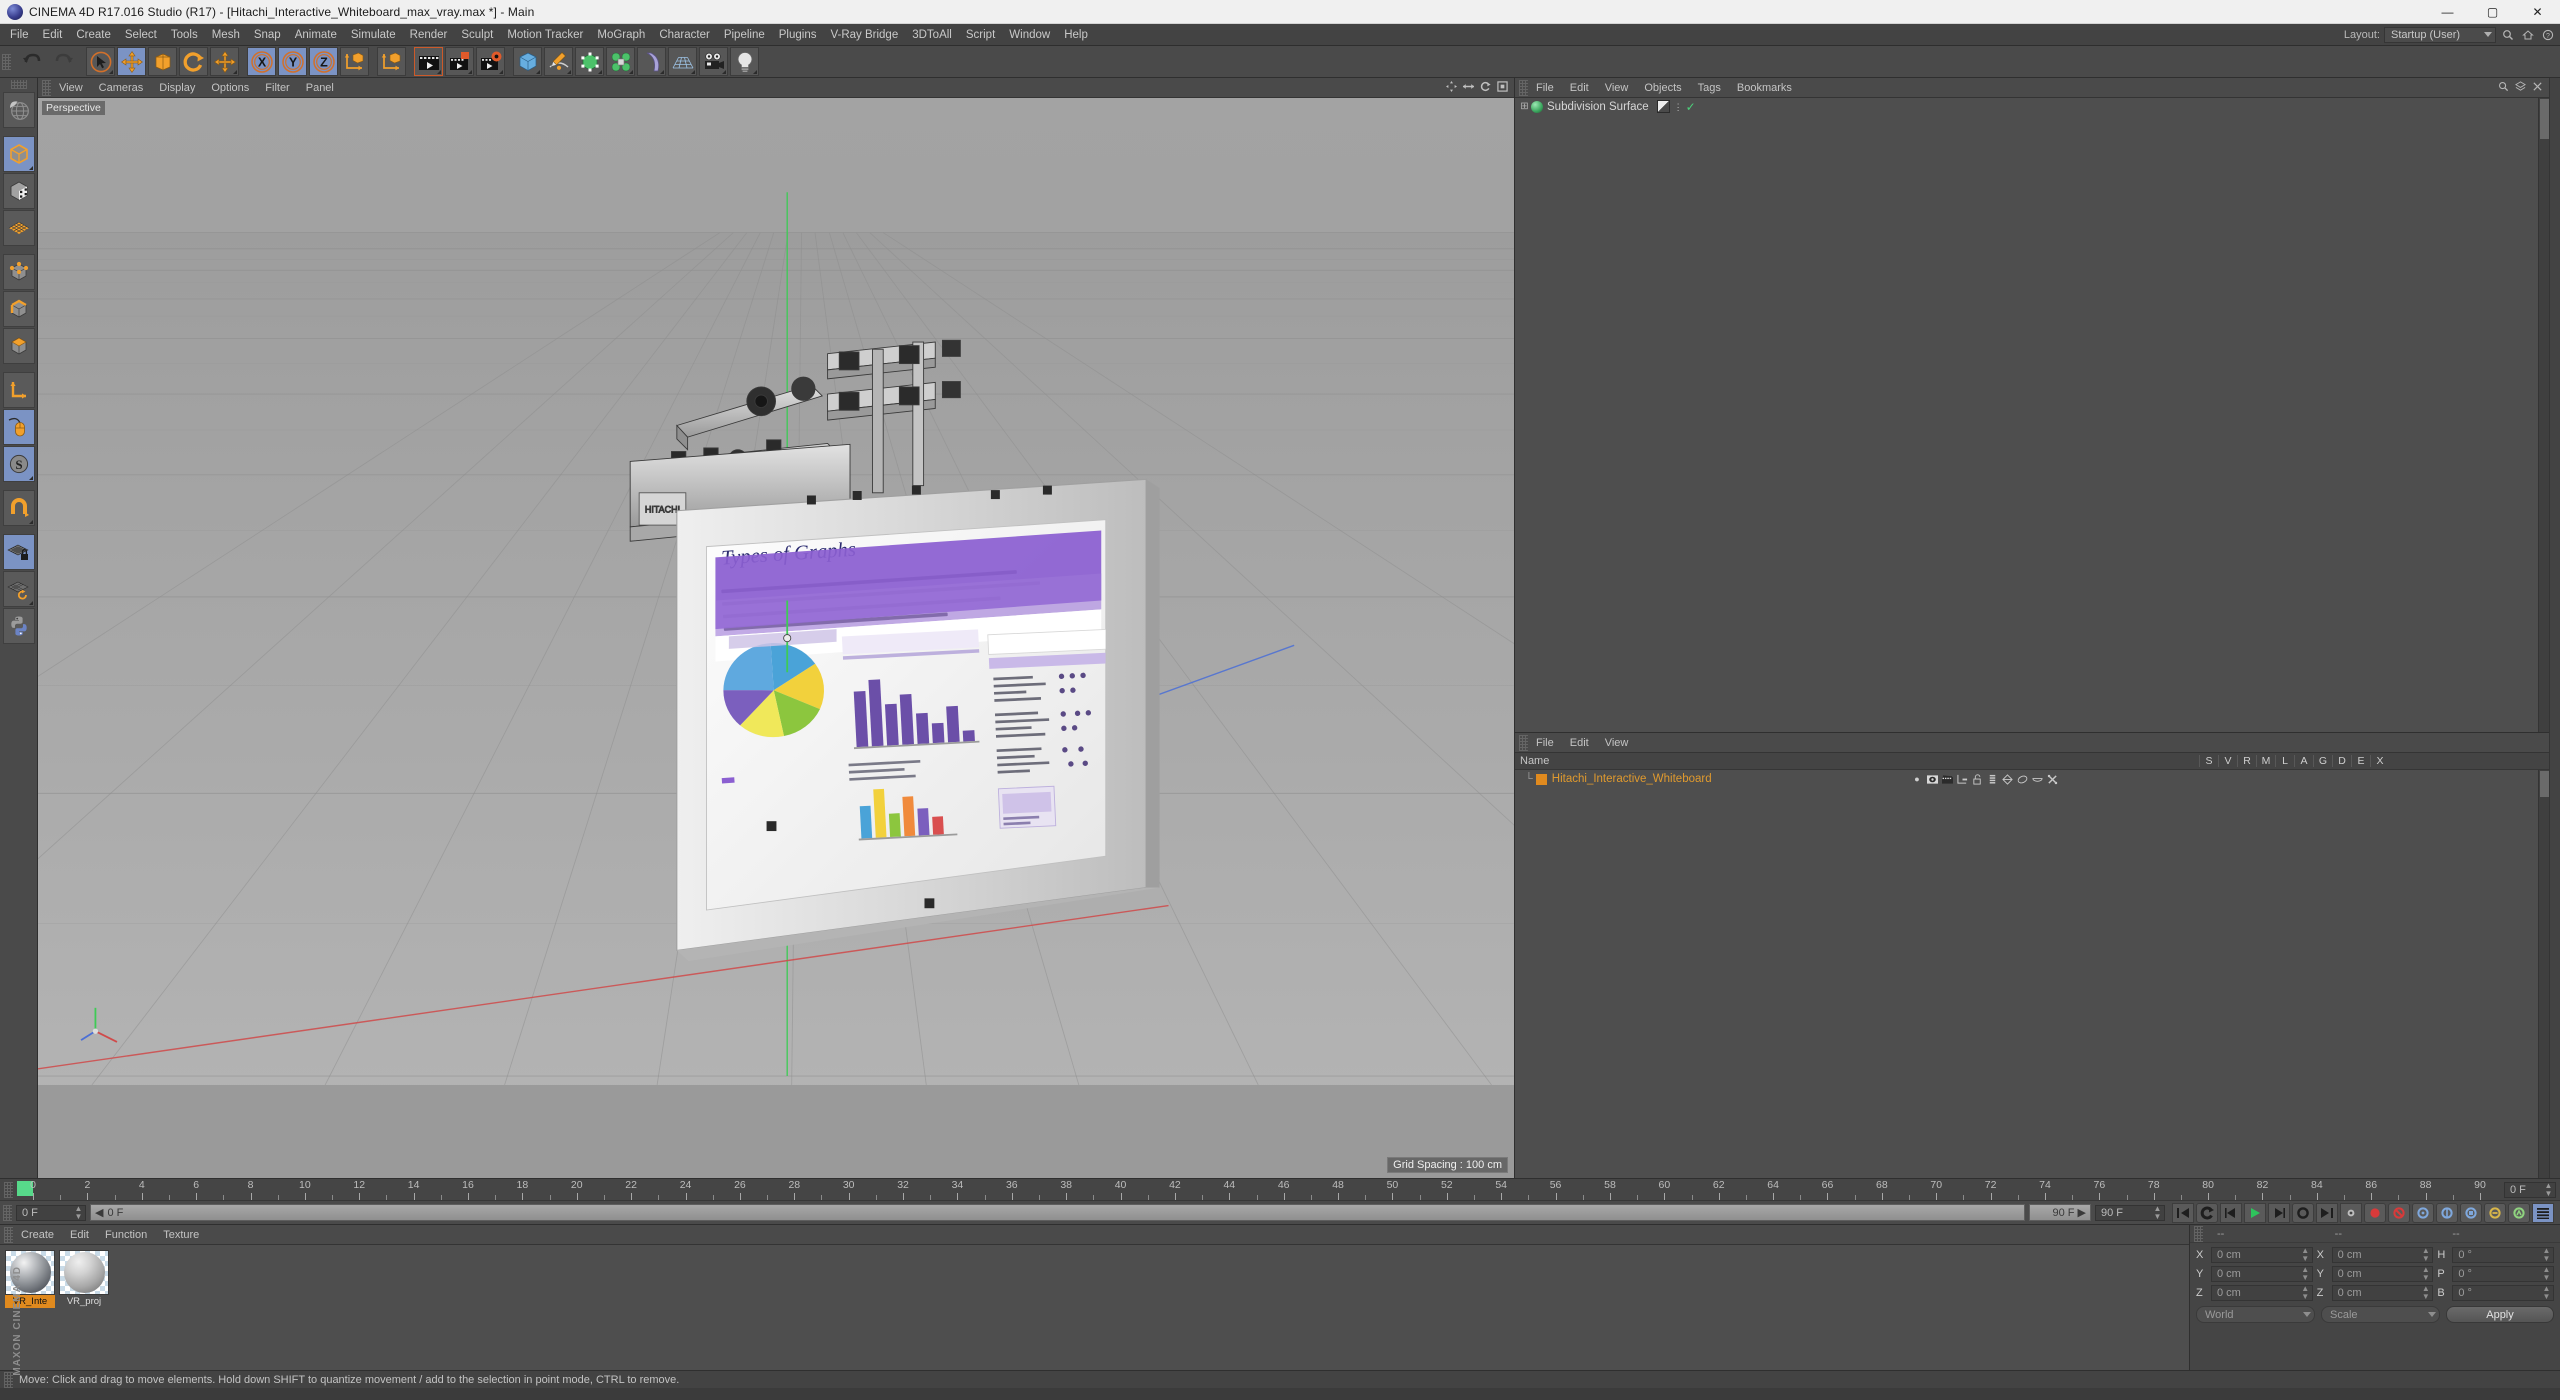 This screenshot has width=2560, height=1400. Describe the element at coordinates (2548, 35) in the screenshot. I see `help-icon: ?` at that location.